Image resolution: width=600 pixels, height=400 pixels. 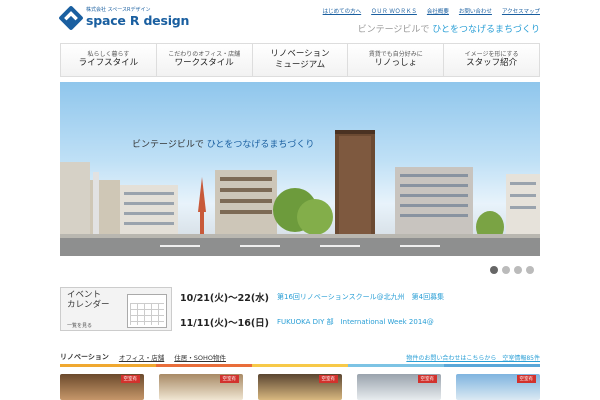 I want to click on nav-item-museum: リノベーション ミュージアム, so click(x=301, y=60).